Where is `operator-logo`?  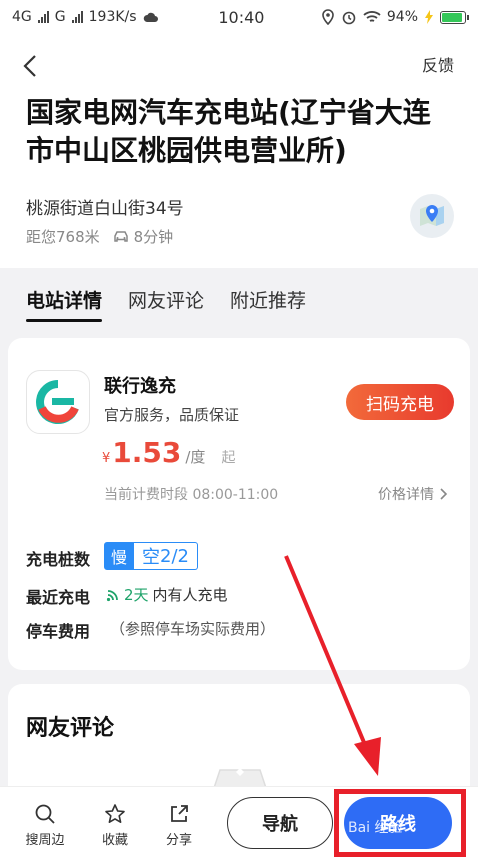
operator-logo is located at coordinates (58, 402).